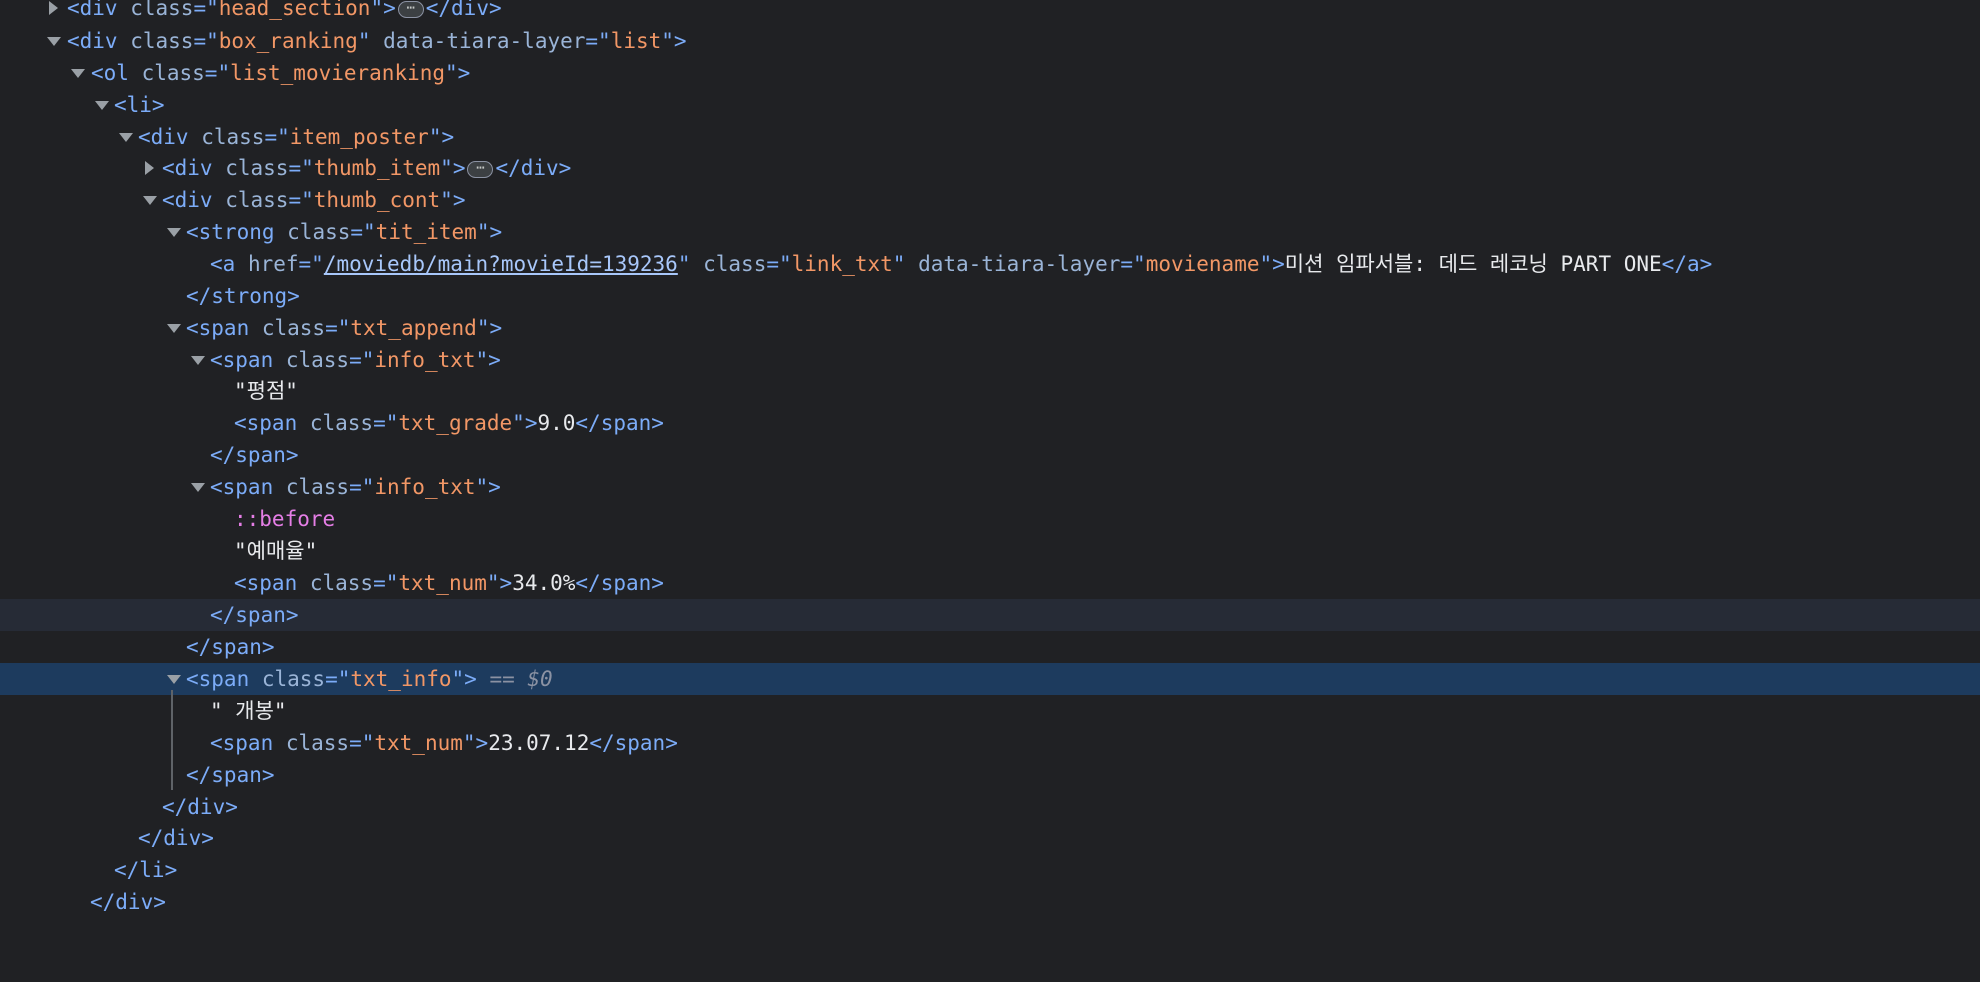  I want to click on dom-node-txt-append: <span class="txt_append">, so click(990, 328).